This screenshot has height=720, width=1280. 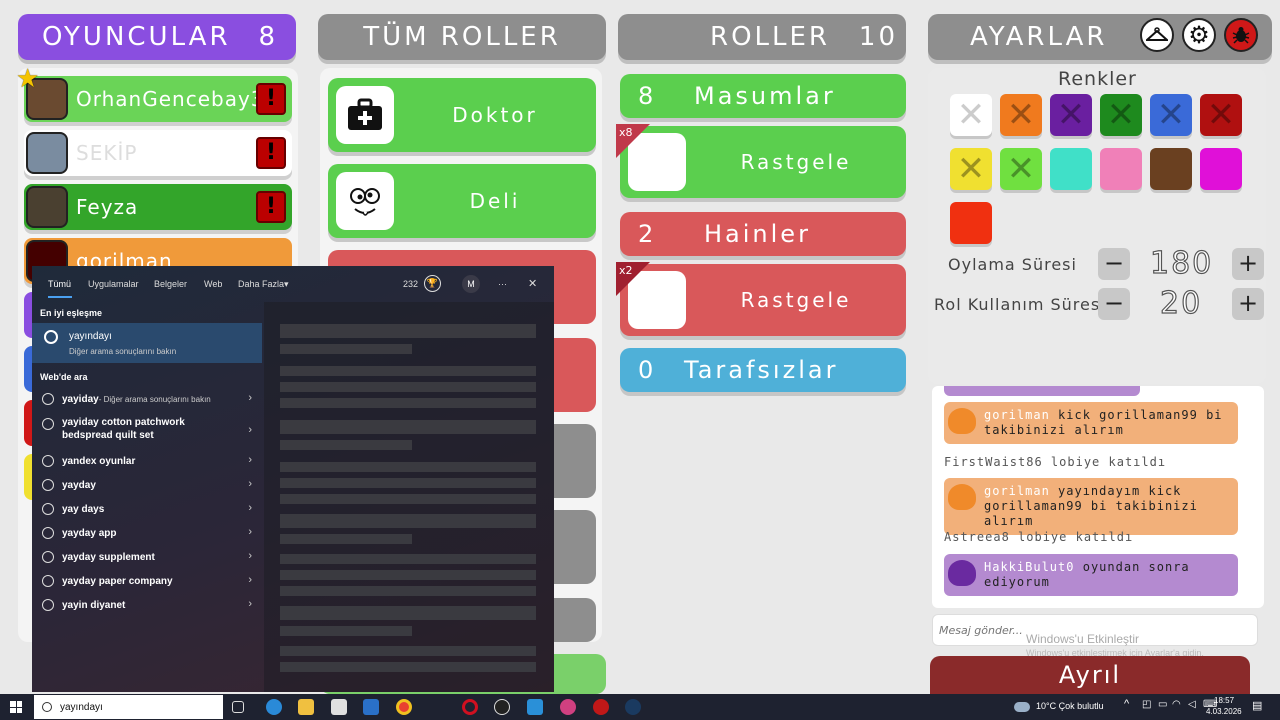 What do you see at coordinates (1146, 704) in the screenshot?
I see `network-icon: ◰` at bounding box center [1146, 704].